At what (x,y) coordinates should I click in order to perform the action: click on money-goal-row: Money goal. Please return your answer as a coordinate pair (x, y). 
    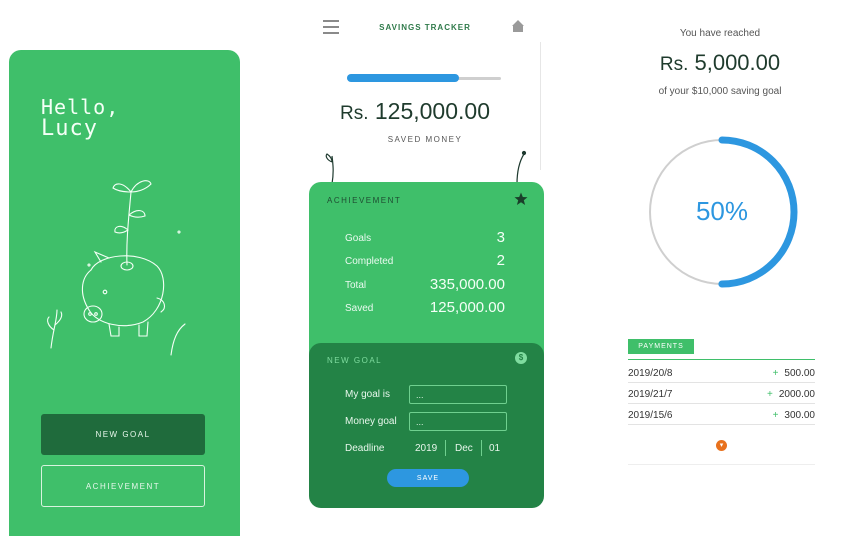
    Looking at the image, I should click on (430, 422).